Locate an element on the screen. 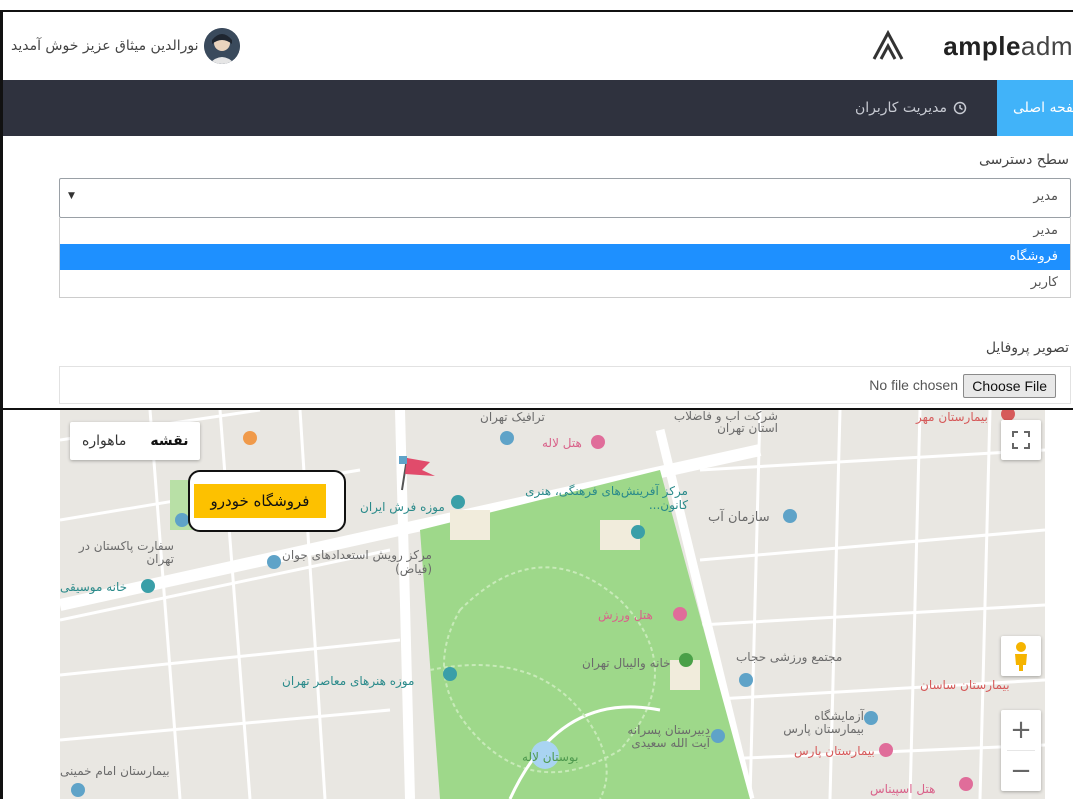  clock-icon is located at coordinates (960, 108).